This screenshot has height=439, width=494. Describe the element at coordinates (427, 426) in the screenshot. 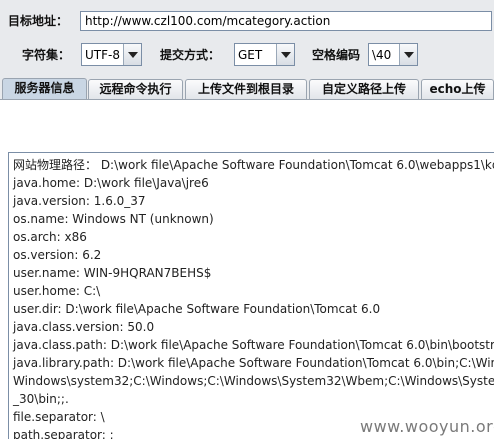

I see `watermark: www.wooyun.org` at that location.